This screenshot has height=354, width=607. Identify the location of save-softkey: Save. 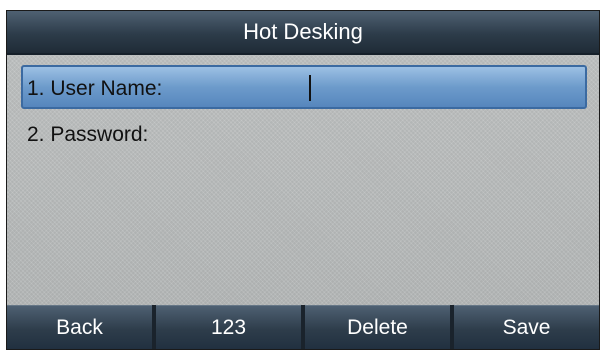
(526, 327).